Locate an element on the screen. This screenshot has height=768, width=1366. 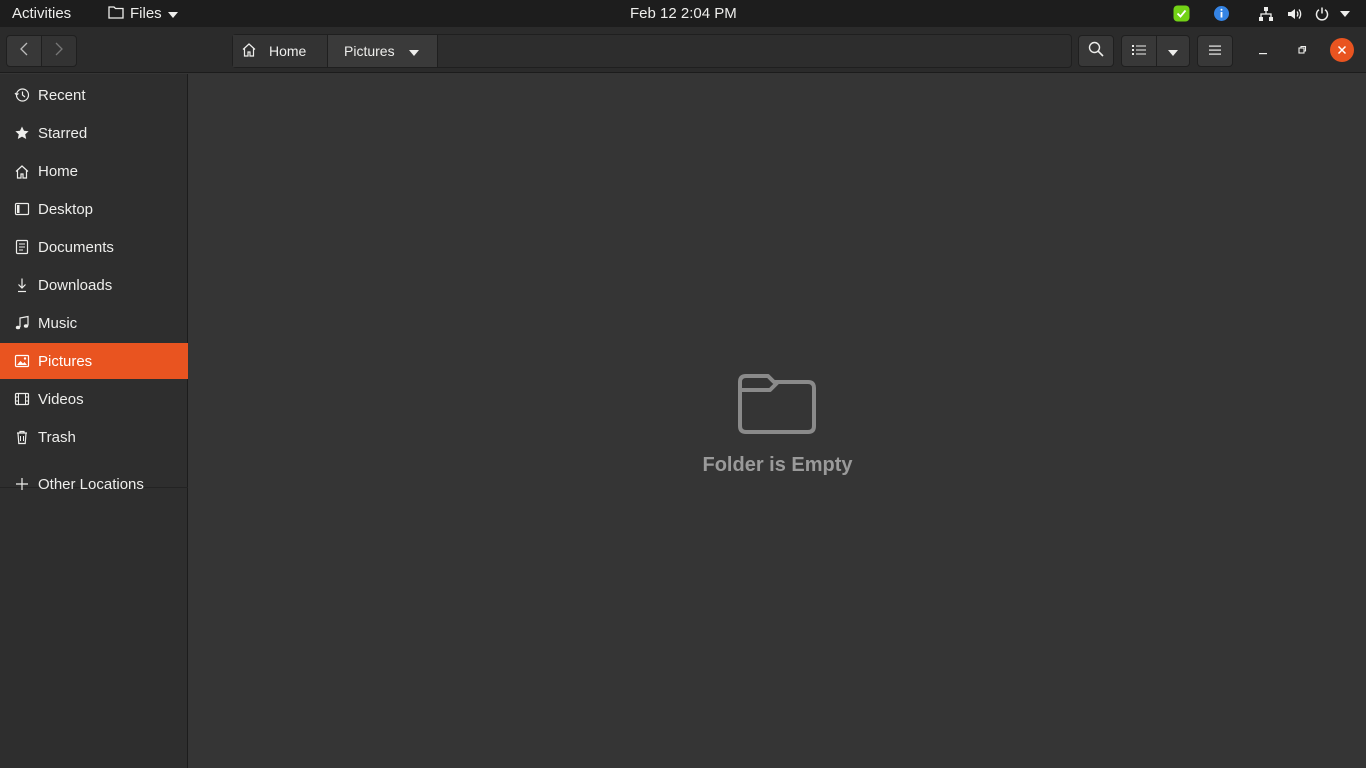
close-icon is located at coordinates (1342, 50).